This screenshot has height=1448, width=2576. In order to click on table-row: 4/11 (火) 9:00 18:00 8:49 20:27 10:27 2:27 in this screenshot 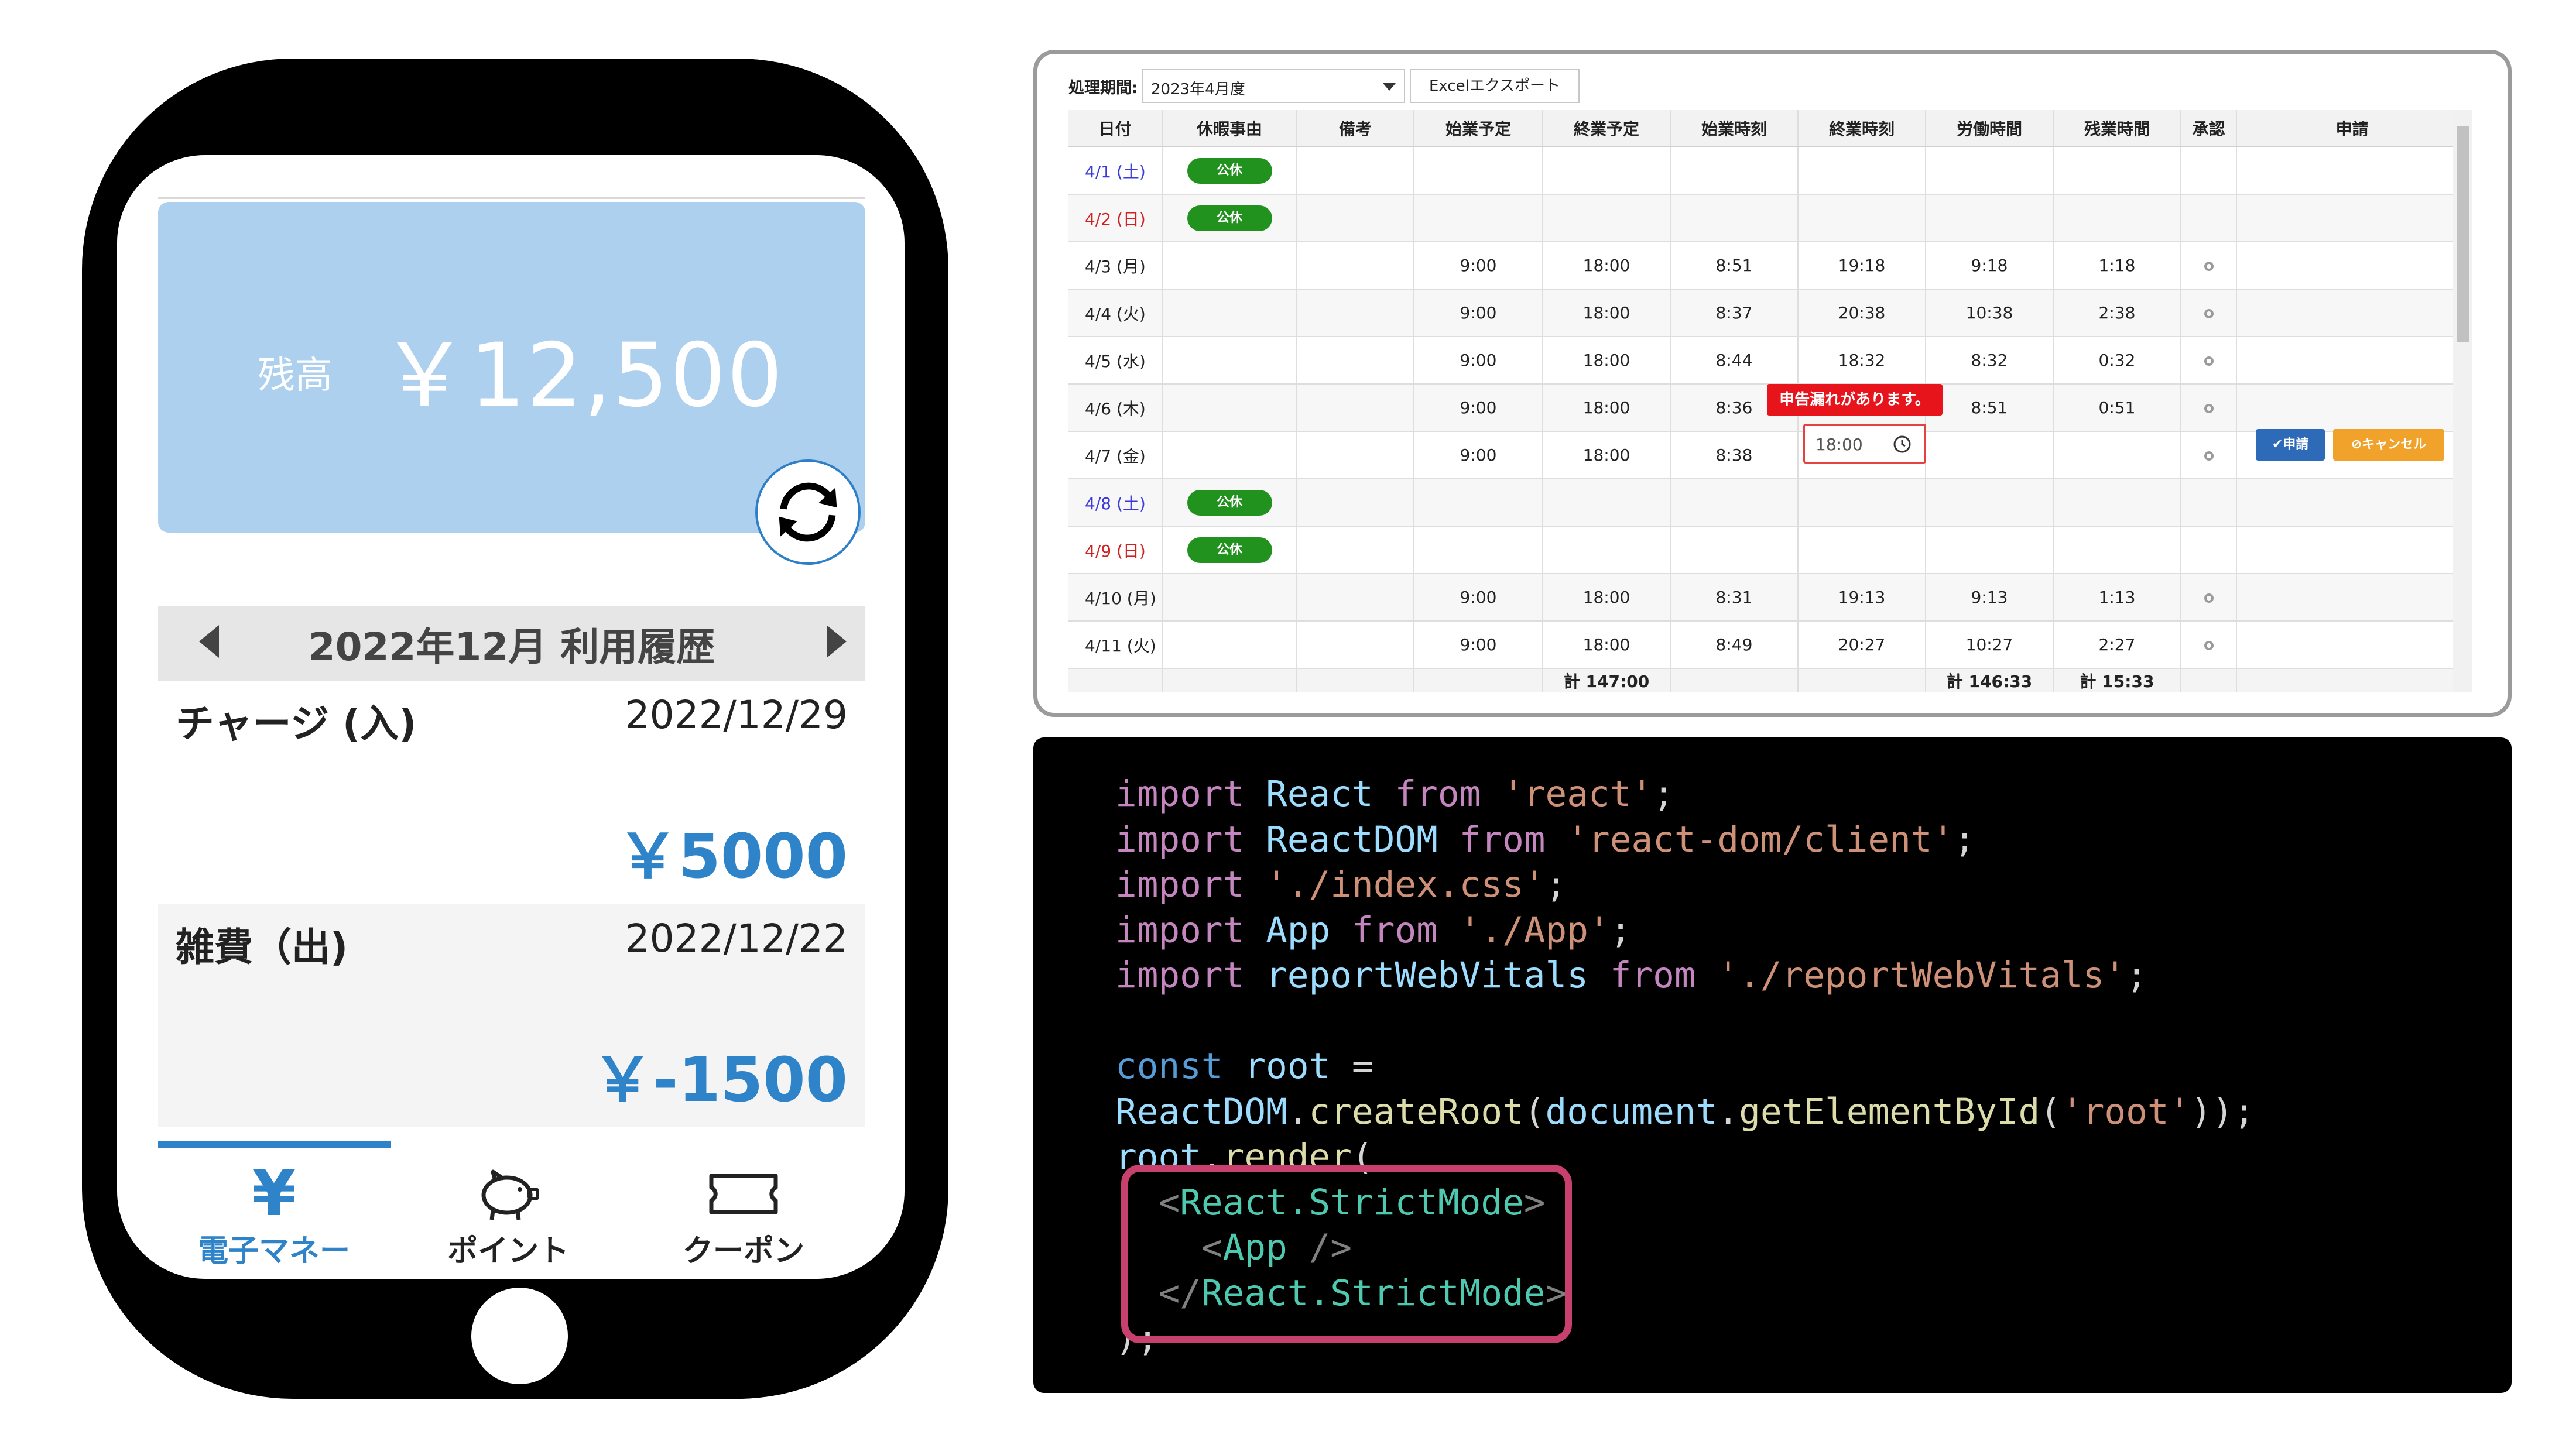, I will do `click(1768, 645)`.